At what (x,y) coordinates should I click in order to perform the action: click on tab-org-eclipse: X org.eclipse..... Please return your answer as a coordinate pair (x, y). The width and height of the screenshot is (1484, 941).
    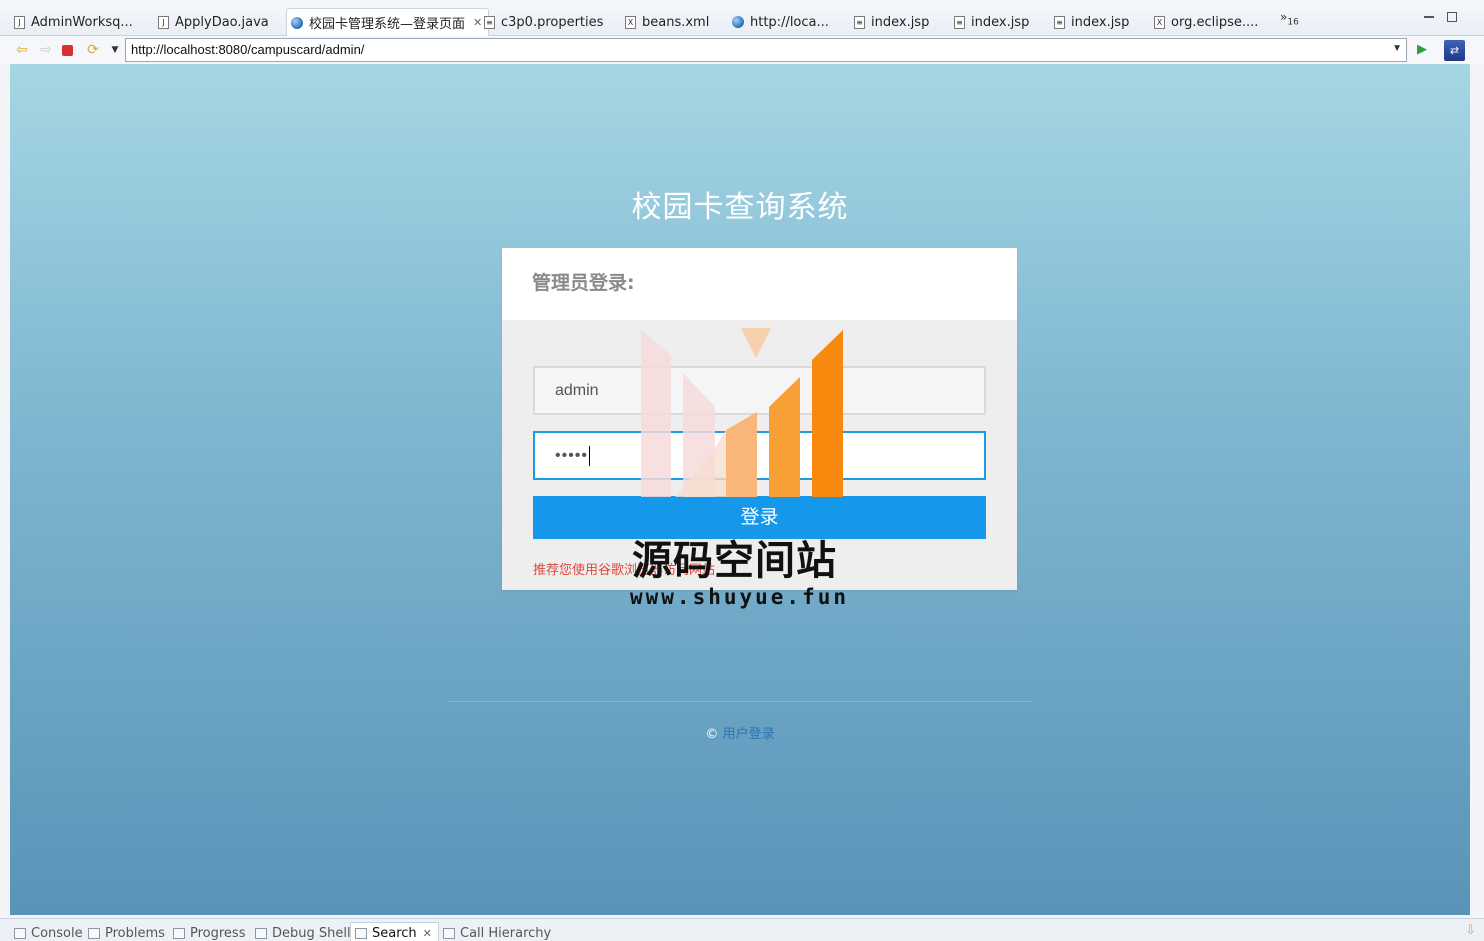
    Looking at the image, I should click on (1206, 22).